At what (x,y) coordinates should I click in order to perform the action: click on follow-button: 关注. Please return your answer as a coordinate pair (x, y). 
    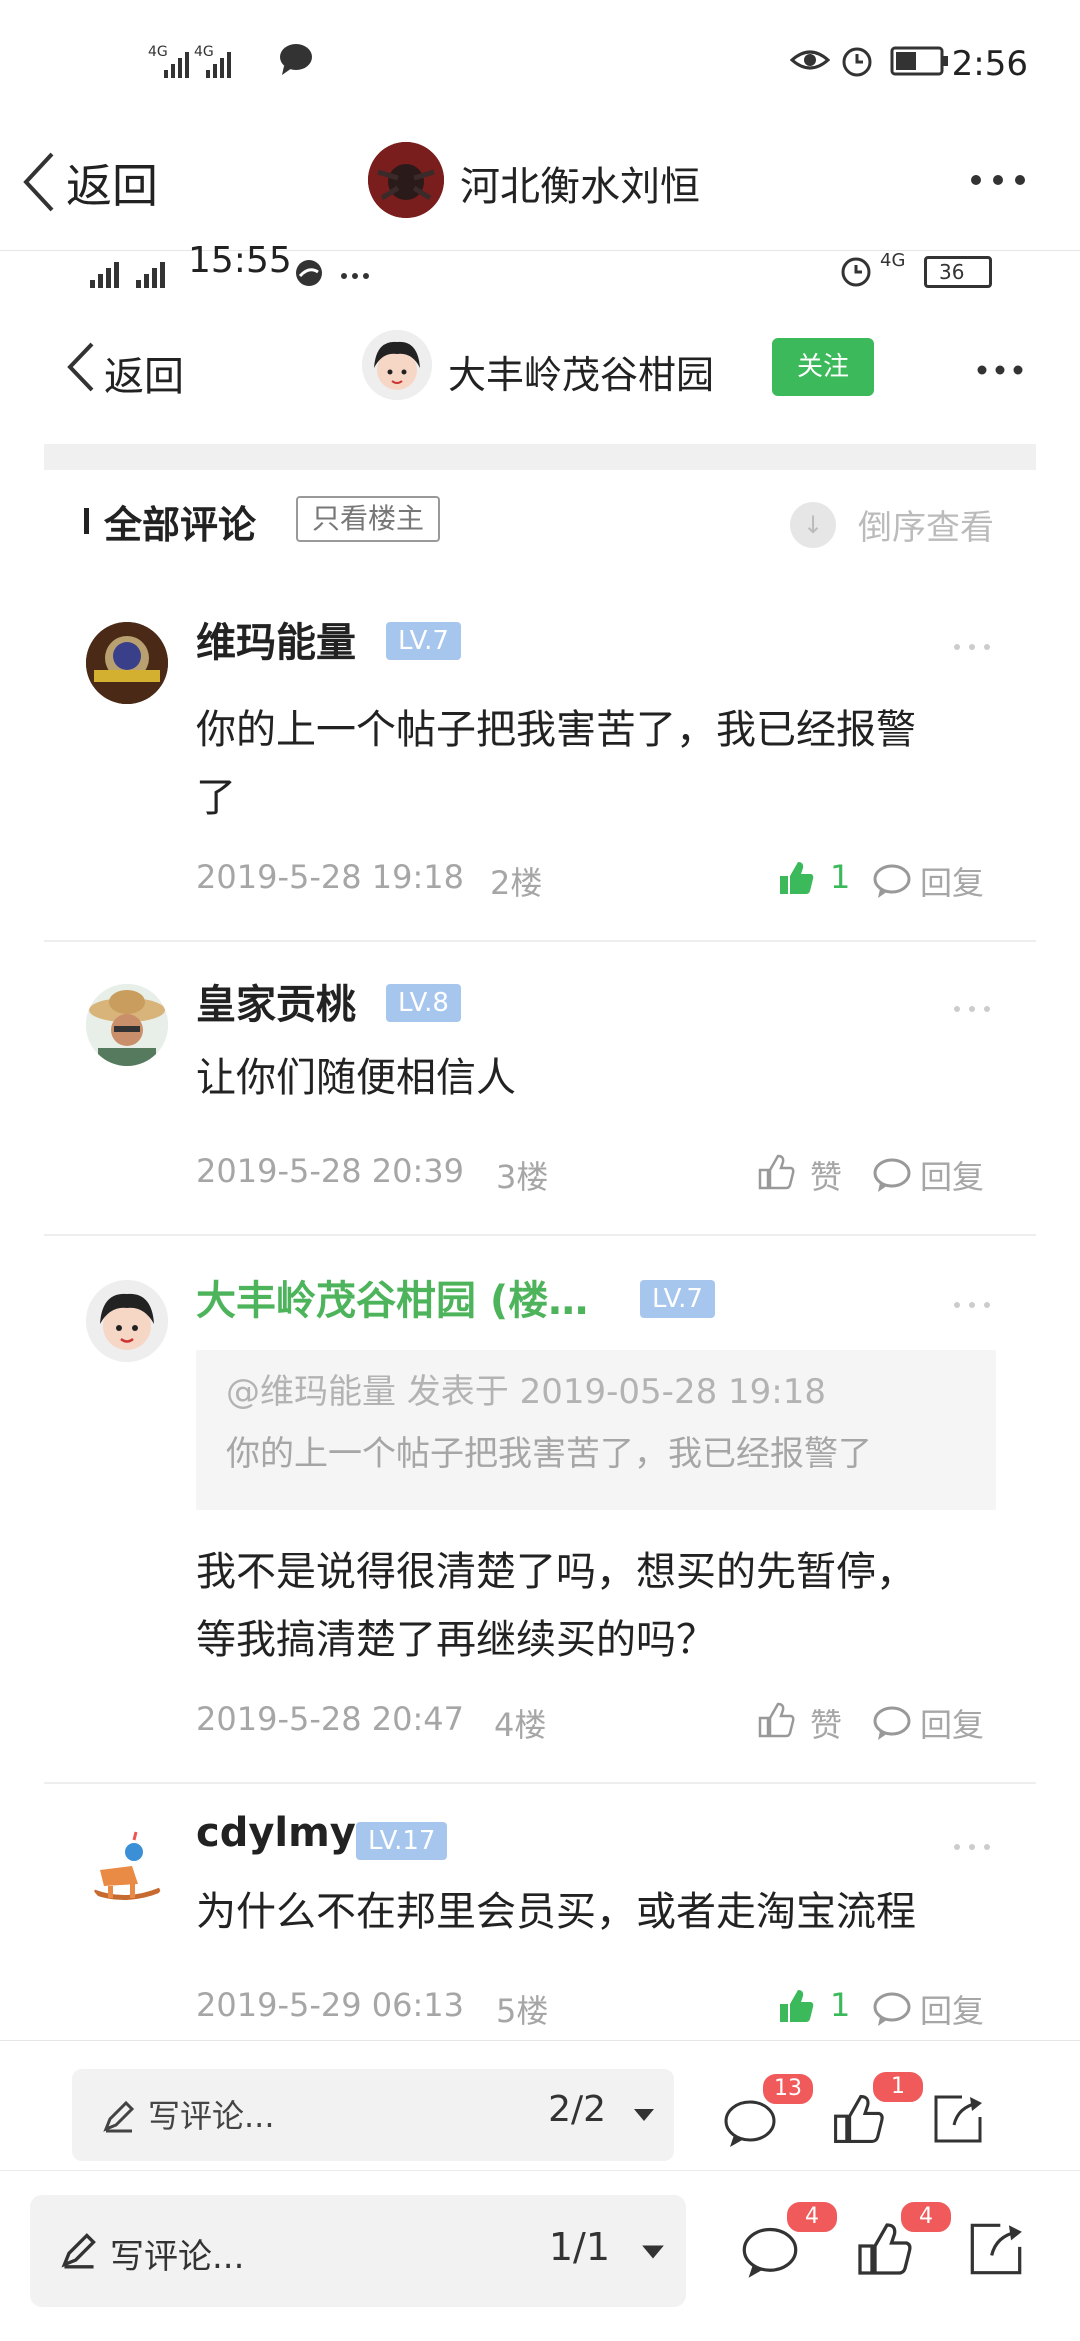
    Looking at the image, I should click on (823, 367).